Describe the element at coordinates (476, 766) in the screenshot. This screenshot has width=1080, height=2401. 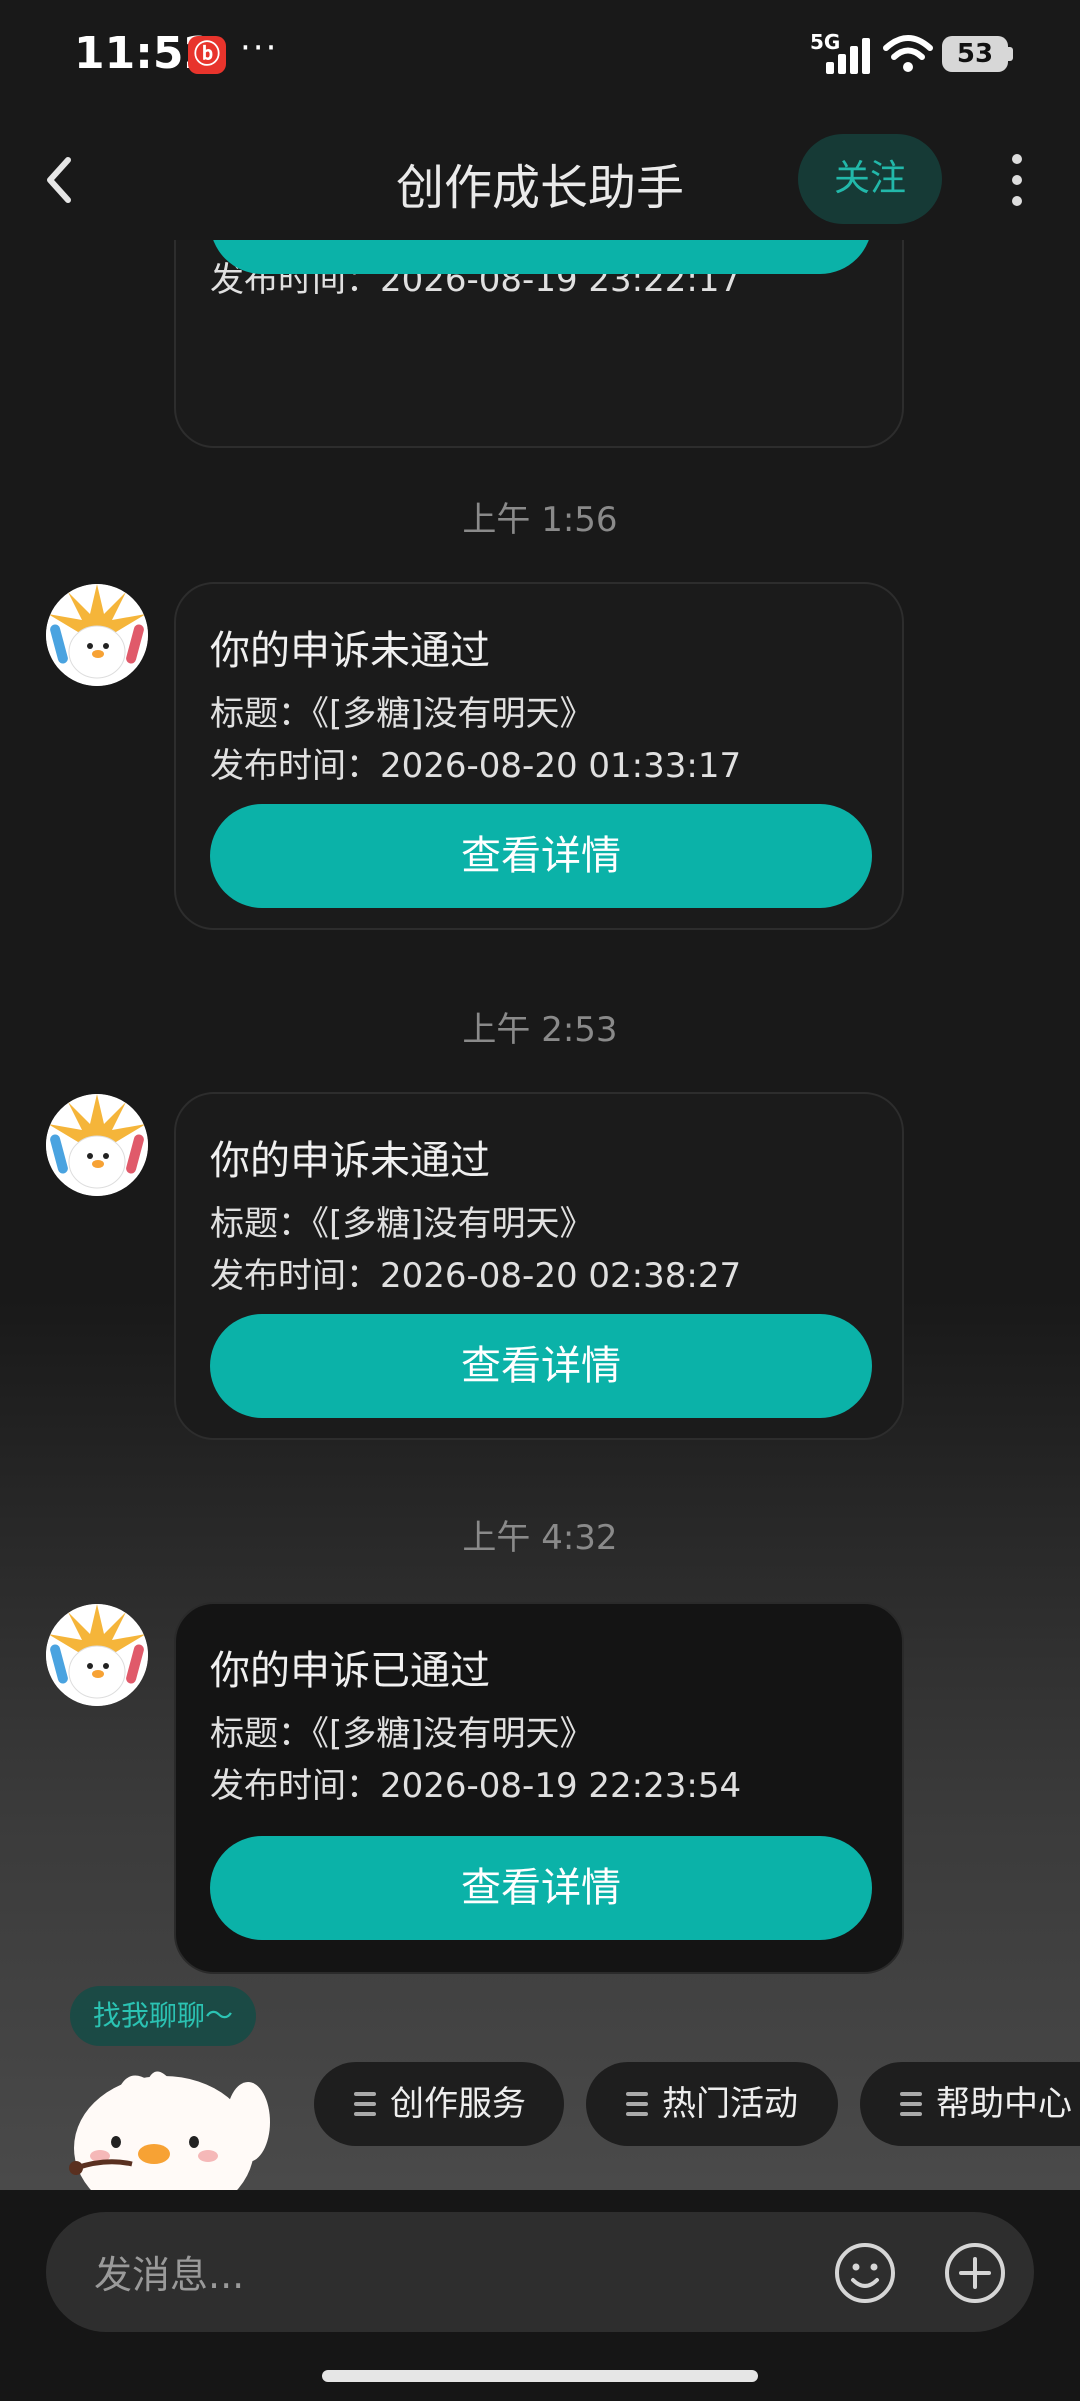
I see `publish-time: 发布时间：2026-08-20 01:33:17` at that location.